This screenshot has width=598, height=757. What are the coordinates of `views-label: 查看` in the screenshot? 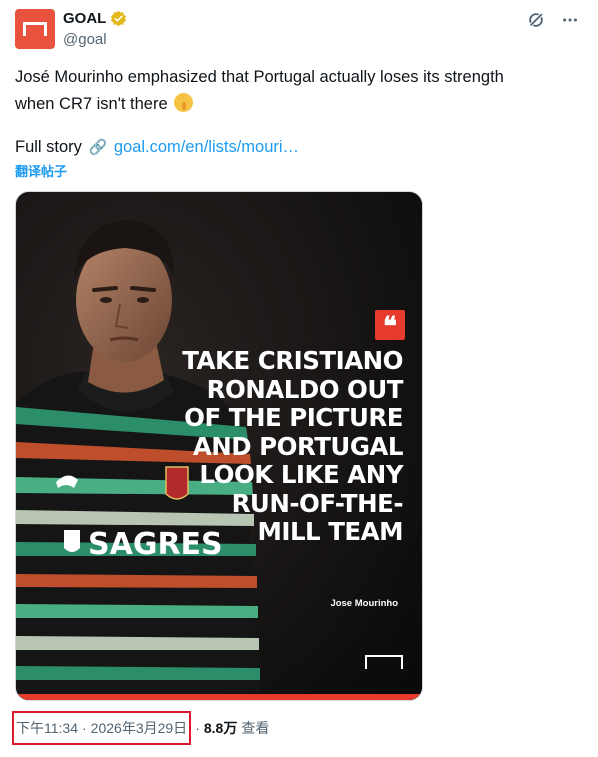 It's located at (255, 728).